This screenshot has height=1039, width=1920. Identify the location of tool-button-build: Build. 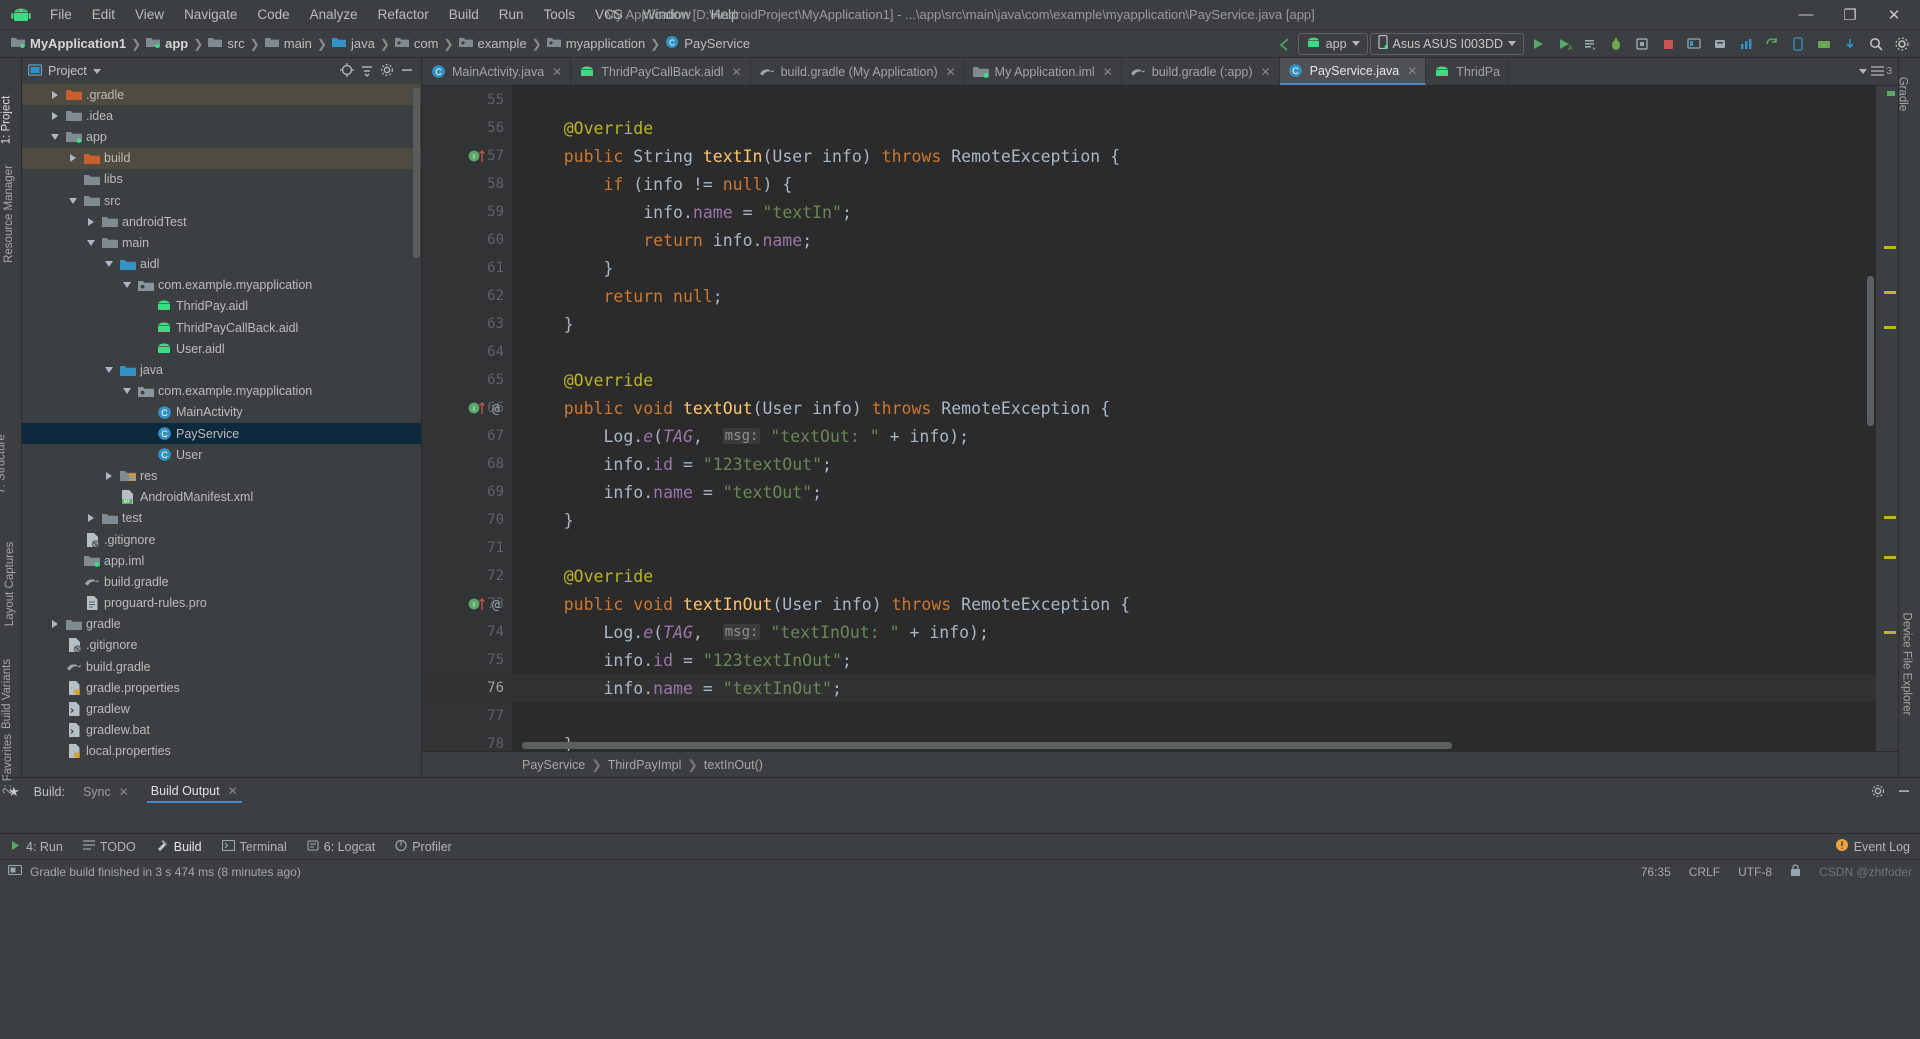
(179, 846).